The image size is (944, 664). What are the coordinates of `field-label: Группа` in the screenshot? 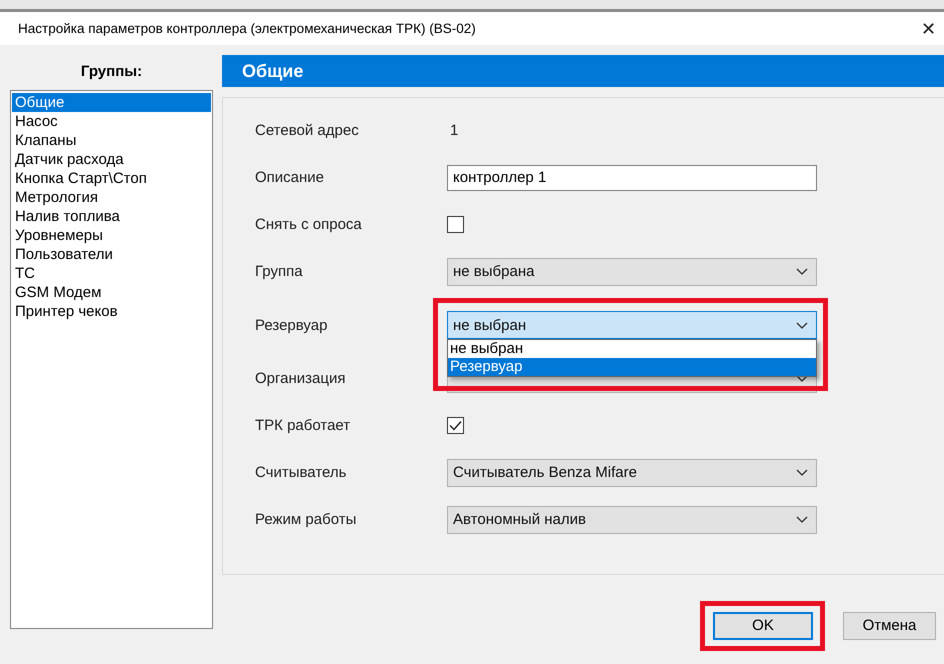 It's located at (279, 271).